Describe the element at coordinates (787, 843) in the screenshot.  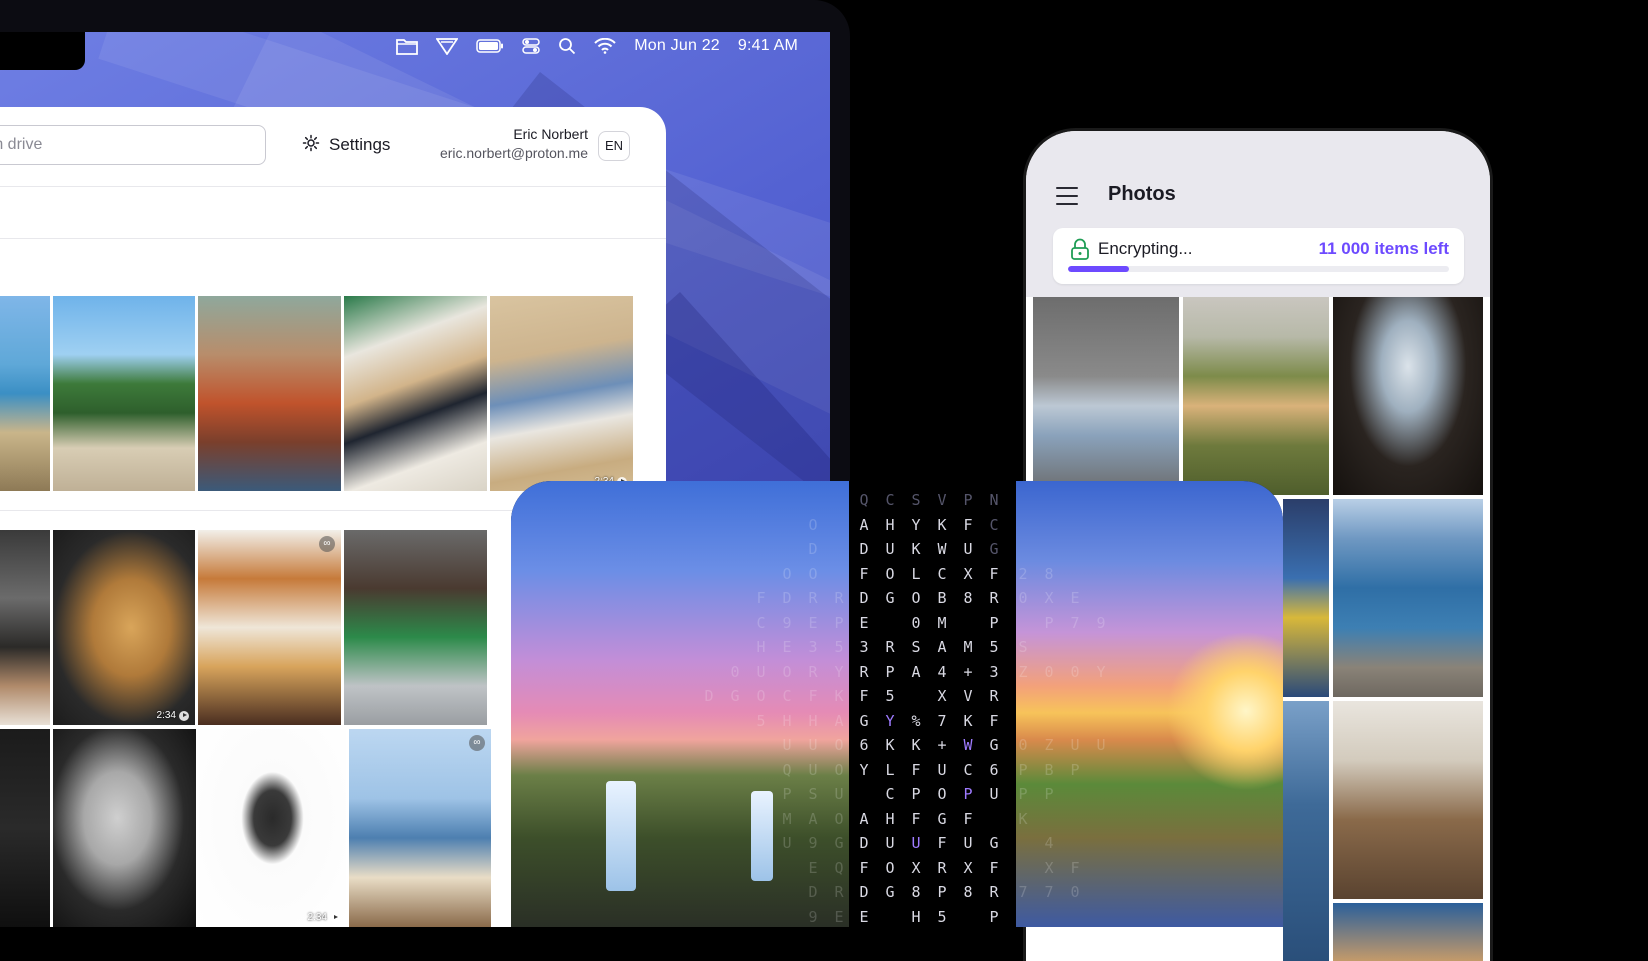
I see `cipher-glyph-faded: U` at that location.